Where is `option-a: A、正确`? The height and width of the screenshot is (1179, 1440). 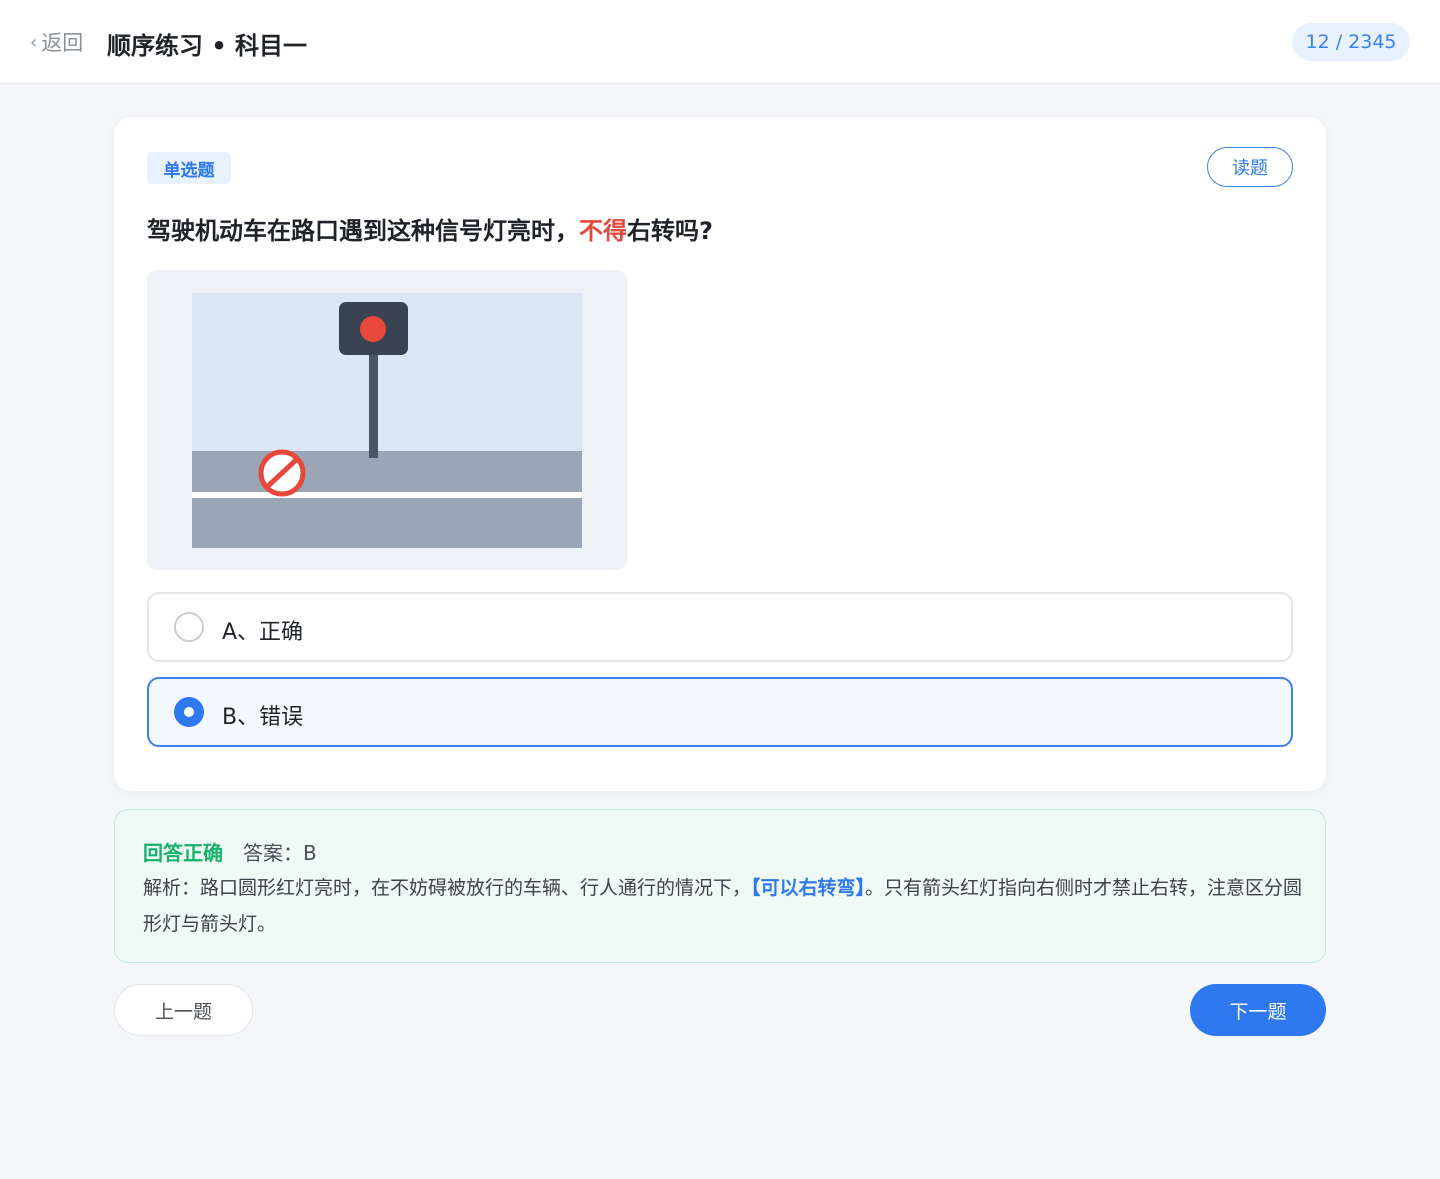 option-a: A、正确 is located at coordinates (720, 627).